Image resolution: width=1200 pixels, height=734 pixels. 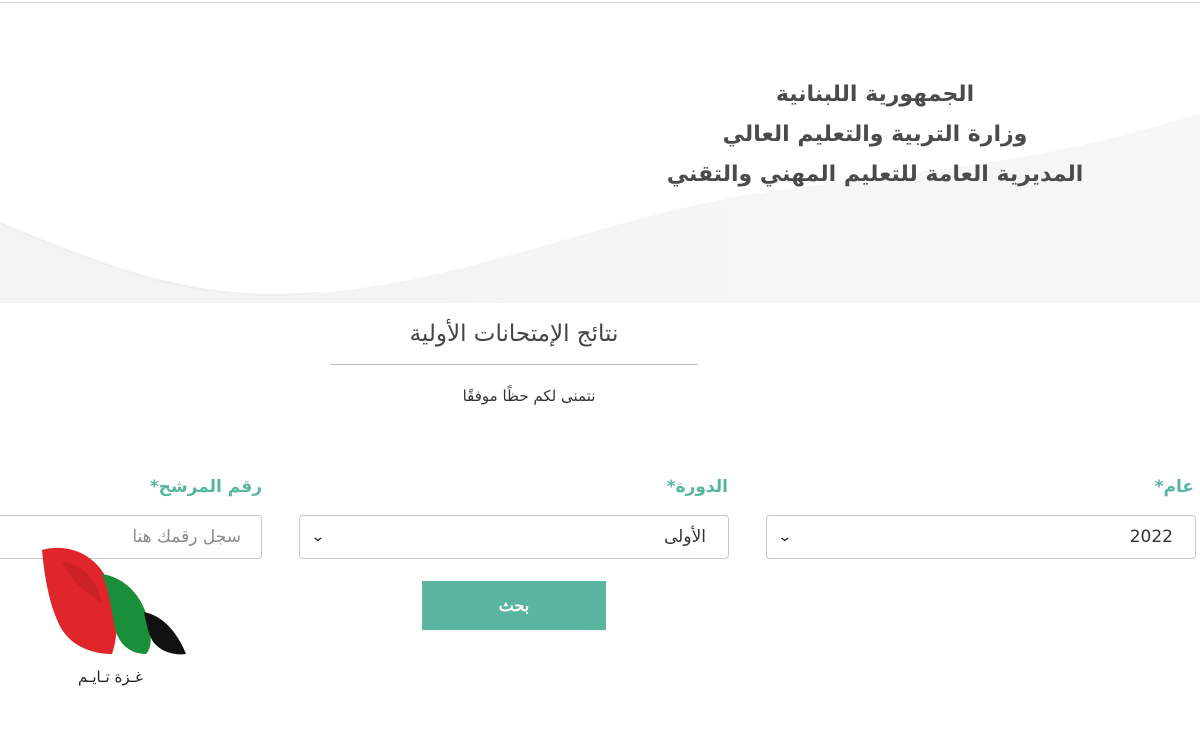 I want to click on title-divider, so click(x=514, y=364).